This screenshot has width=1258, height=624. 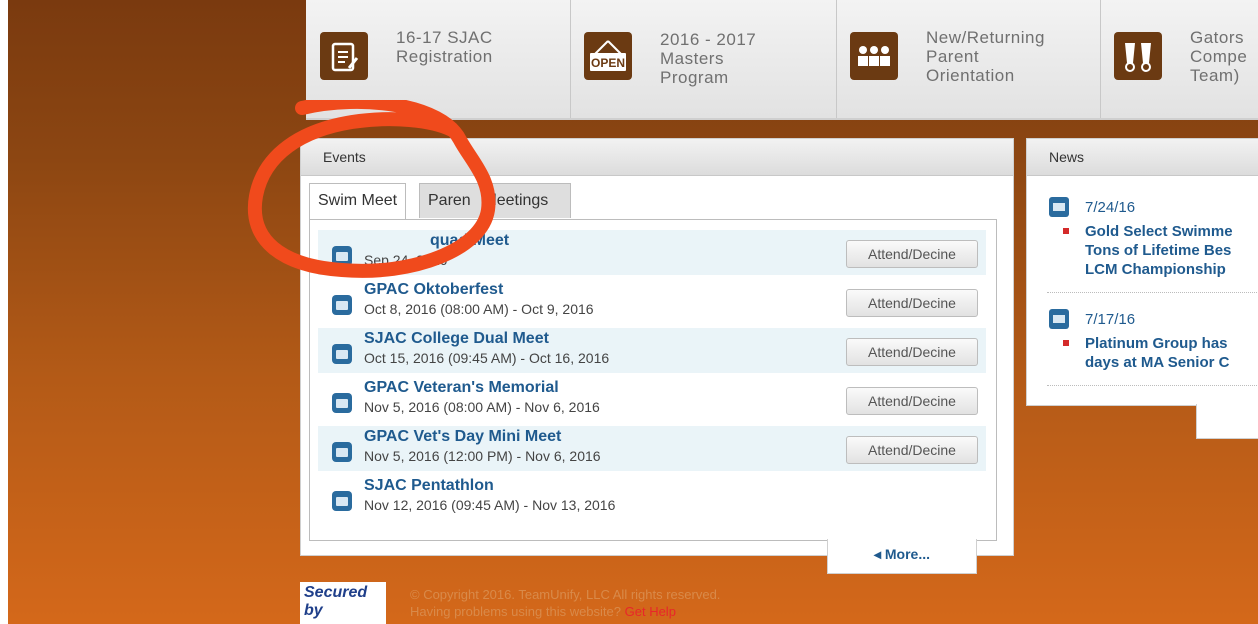 I want to click on event-date: Oct 8, 2016 (08:00 AM) - Oct 9, 2016, so click(x=479, y=309).